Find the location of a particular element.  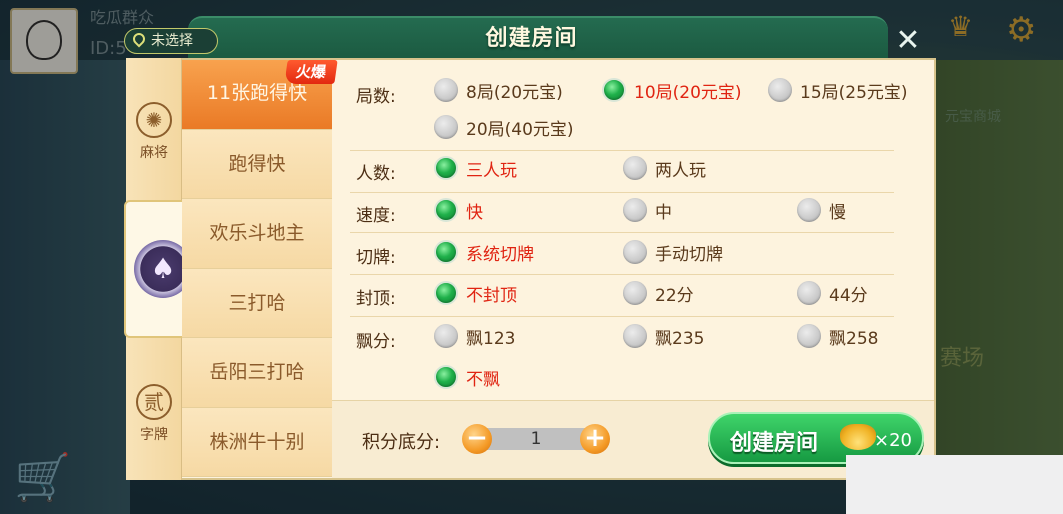

game-tab-sandaha: 三打哈 is located at coordinates (257, 303).